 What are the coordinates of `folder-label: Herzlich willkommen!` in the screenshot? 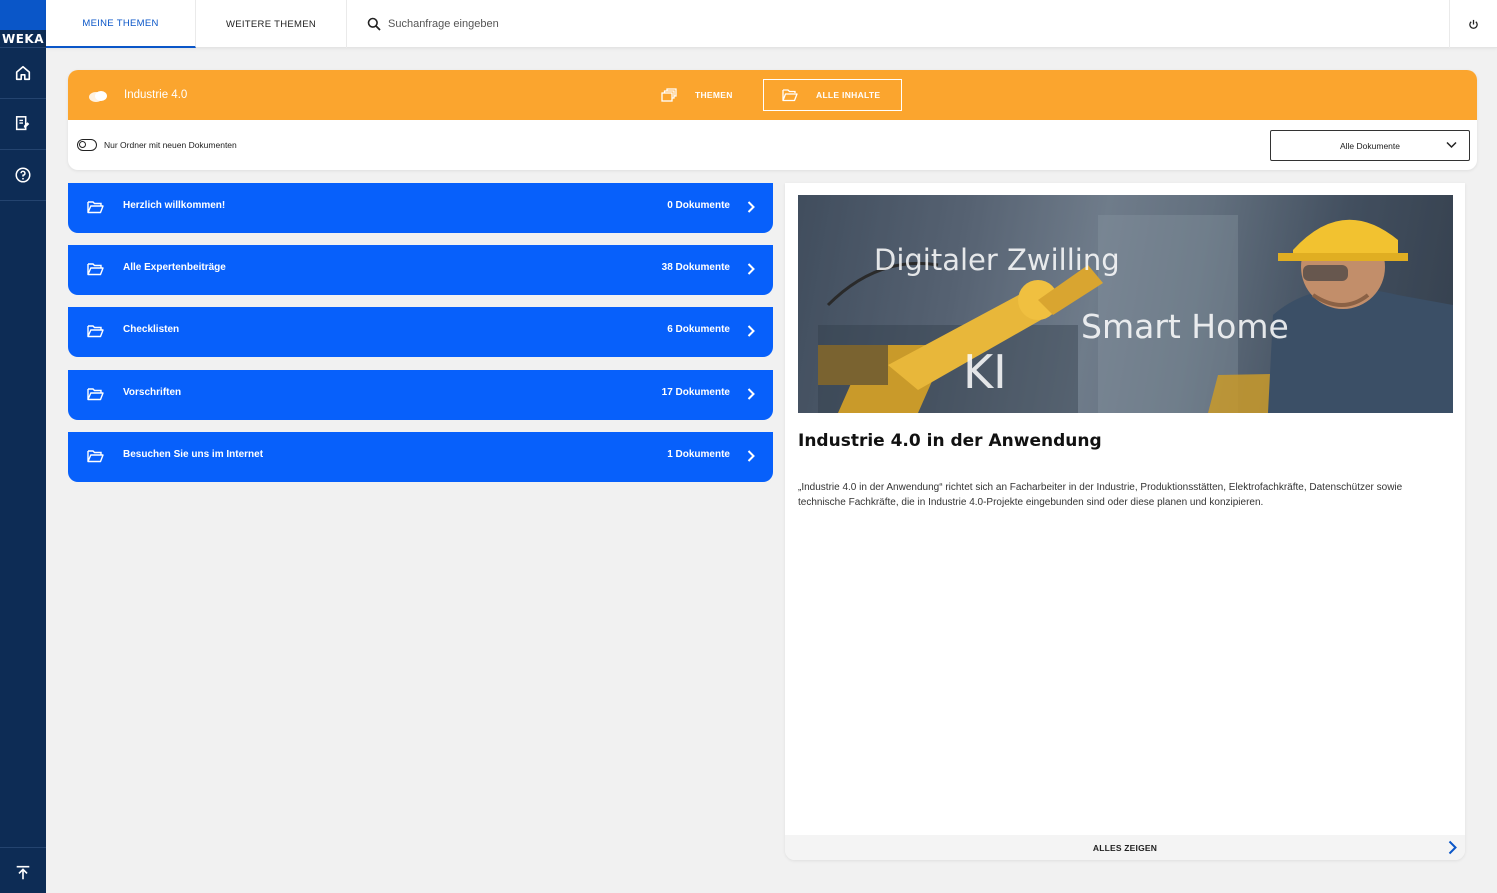 It's located at (174, 205).